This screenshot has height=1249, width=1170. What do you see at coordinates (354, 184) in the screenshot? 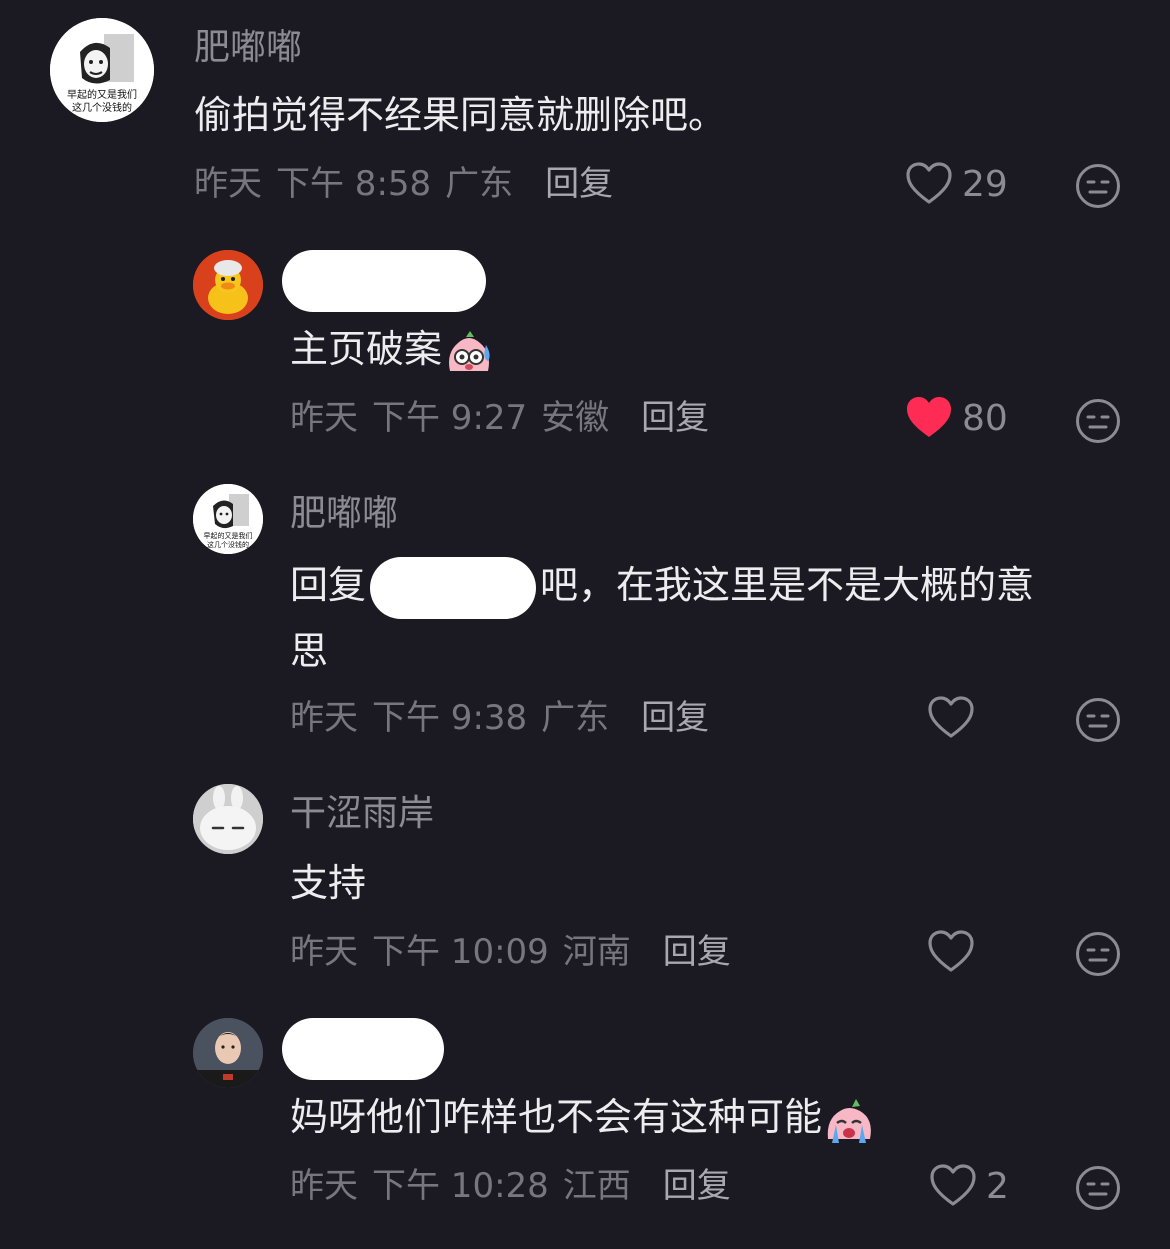
I see `comment-time: 下午 8:58` at bounding box center [354, 184].